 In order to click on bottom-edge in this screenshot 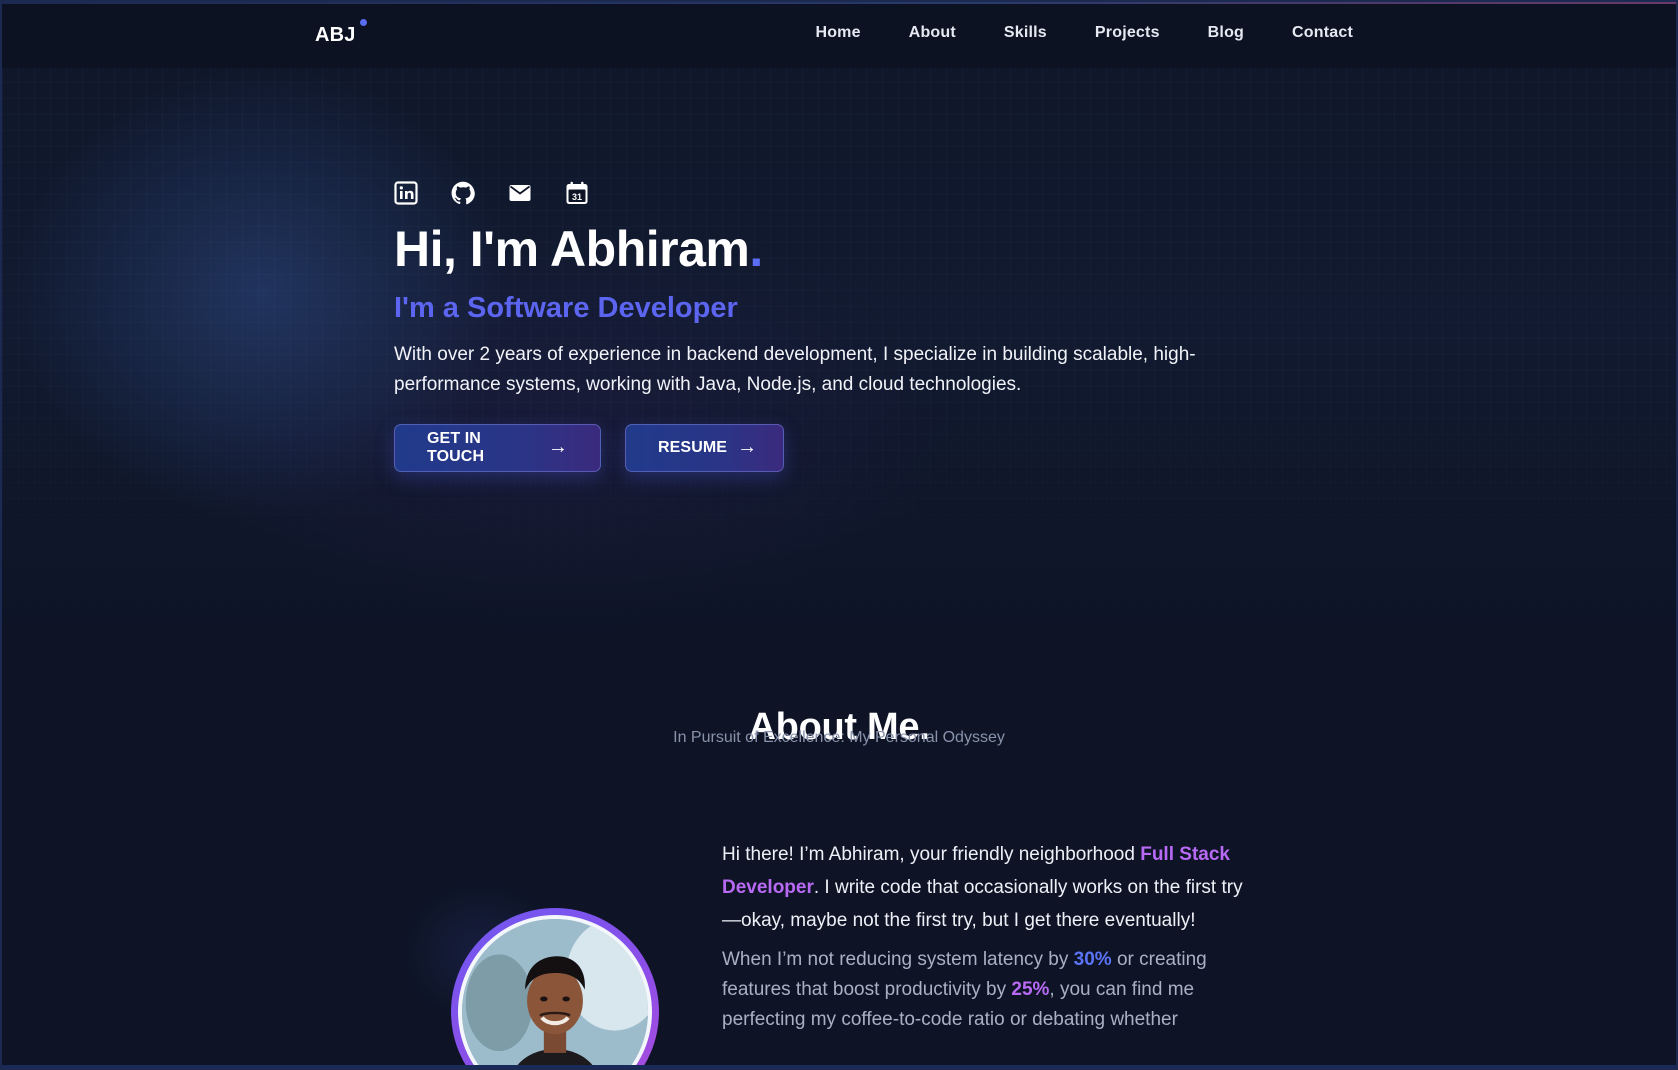, I will do `click(839, 1066)`.